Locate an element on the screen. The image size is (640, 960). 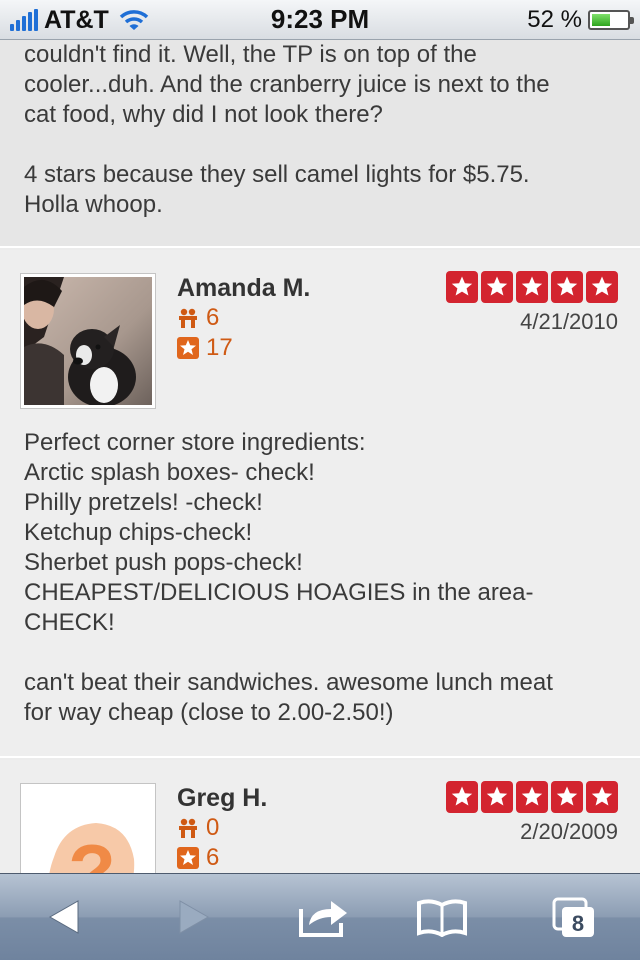
battery-icon is located at coordinates (611, 20).